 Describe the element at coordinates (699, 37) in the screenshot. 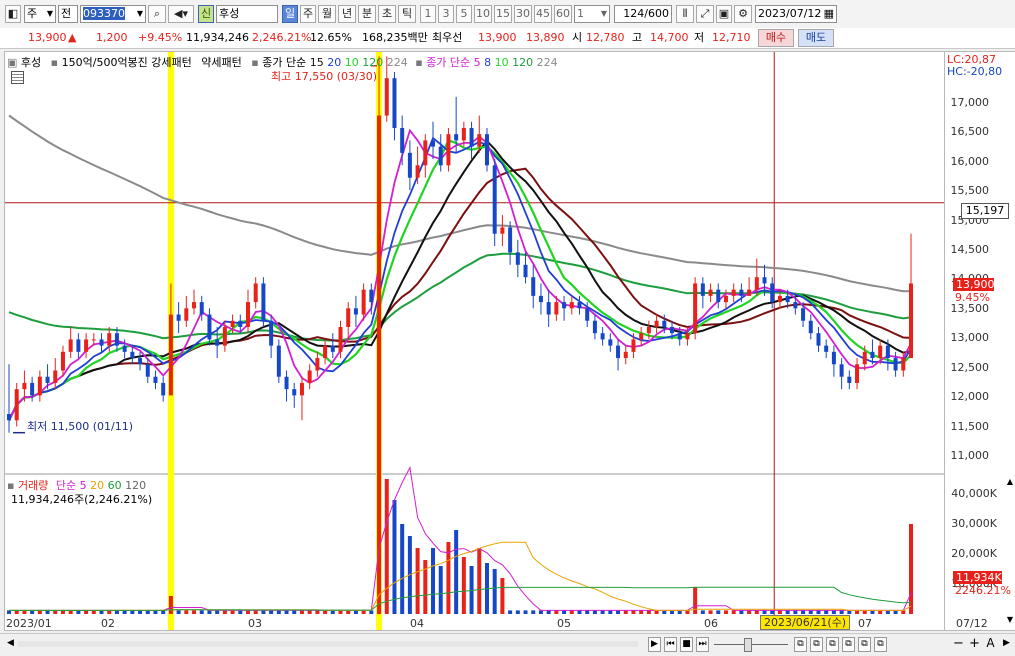

I see `quote-low-label: 저` at that location.